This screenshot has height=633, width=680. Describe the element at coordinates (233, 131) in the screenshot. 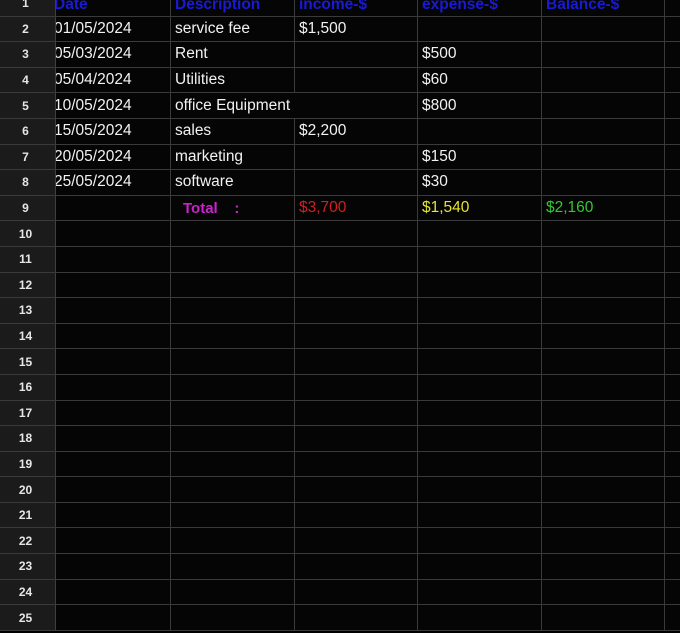

I see `description-cell: sales` at that location.